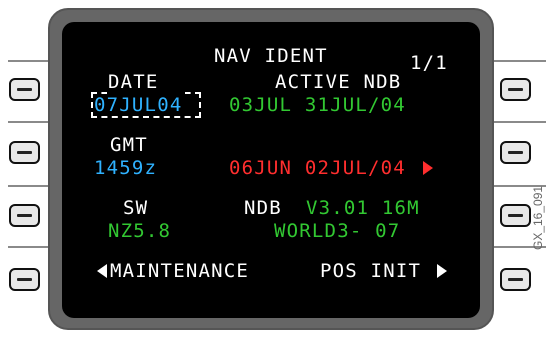 This screenshot has width=555, height=338. What do you see at coordinates (271, 56) in the screenshot?
I see `page-title: NAV IDENT` at bounding box center [271, 56].